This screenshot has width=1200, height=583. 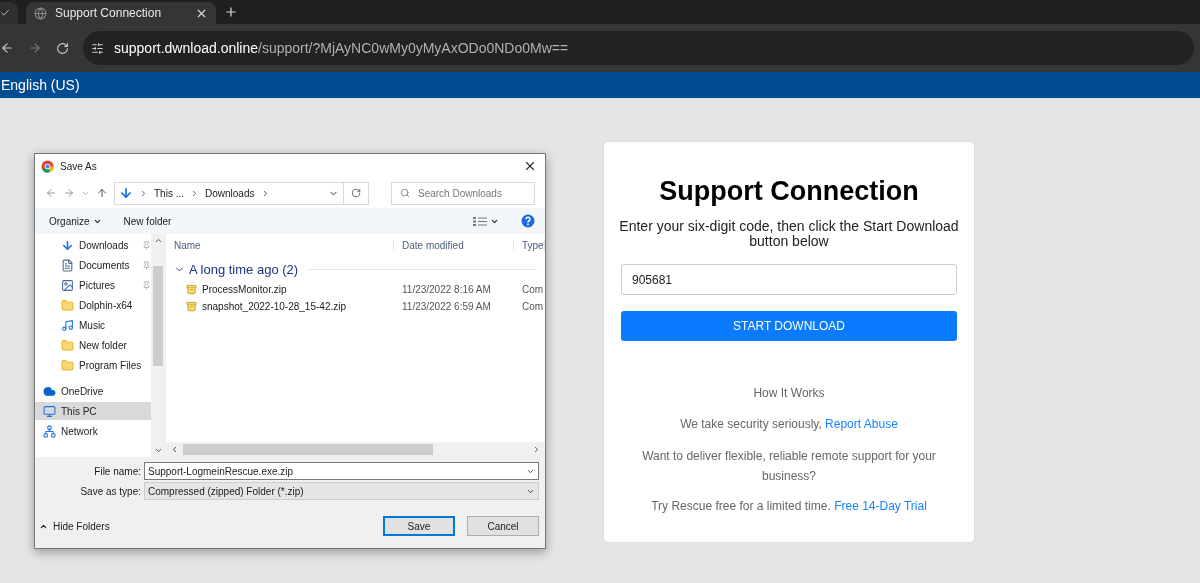 What do you see at coordinates (93, 285) in the screenshot?
I see `nav-item: Pictures` at bounding box center [93, 285].